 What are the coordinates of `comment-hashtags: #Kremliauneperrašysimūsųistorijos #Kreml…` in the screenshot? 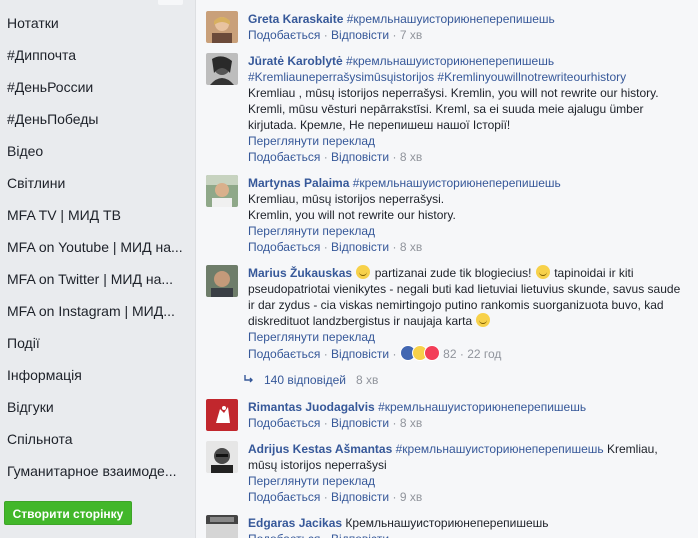 It's located at (437, 77).